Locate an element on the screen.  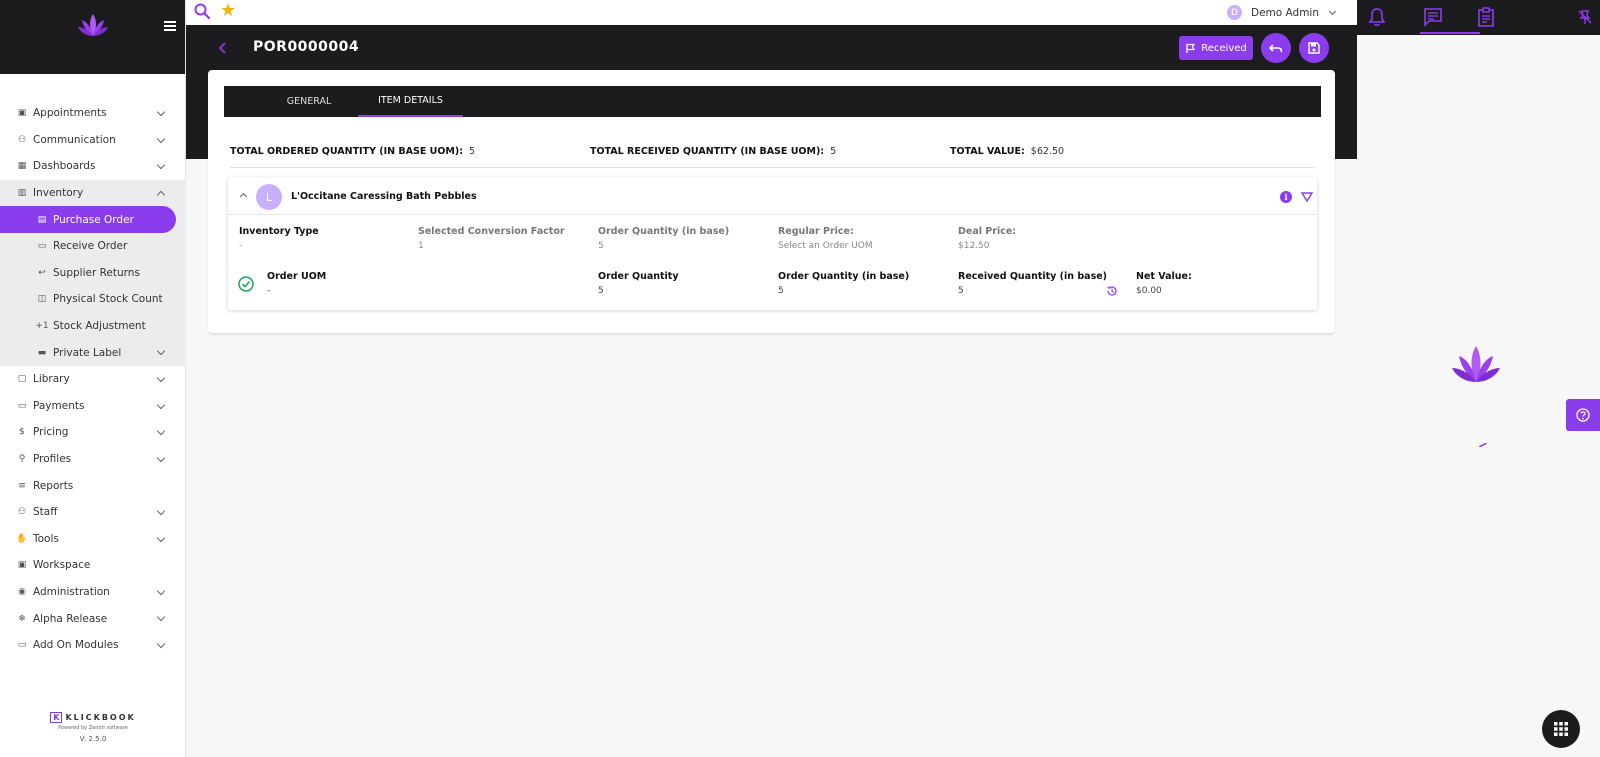
sidebar-item-stock-adjustment: +1 Stock Adjustment is located at coordinates (93, 326).